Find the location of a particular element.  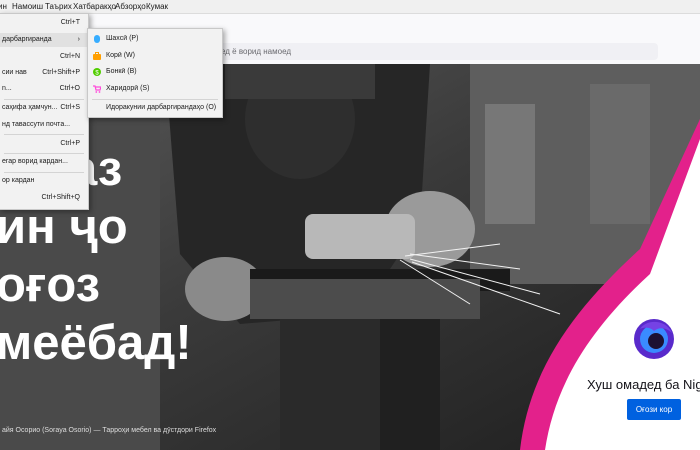

menu-item-private-window: сии нав Ctrl+Shift+P is located at coordinates (44, 73).